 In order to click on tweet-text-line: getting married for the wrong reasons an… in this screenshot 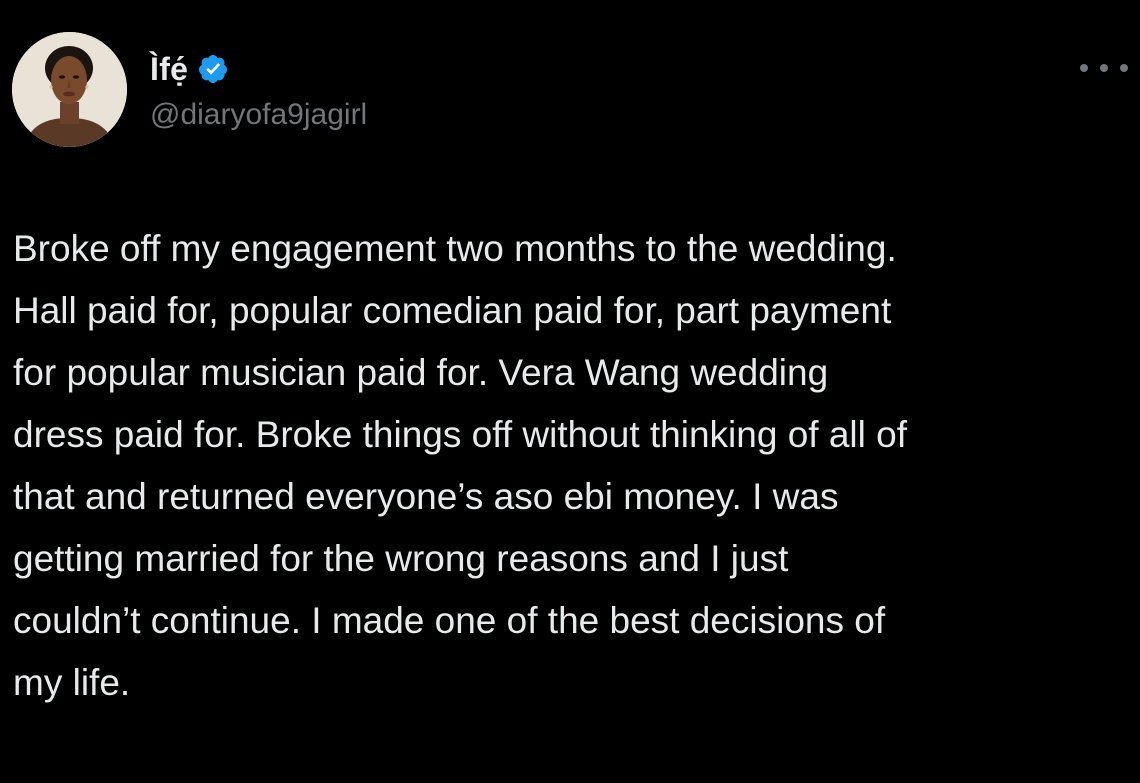, I will do `click(401, 558)`.